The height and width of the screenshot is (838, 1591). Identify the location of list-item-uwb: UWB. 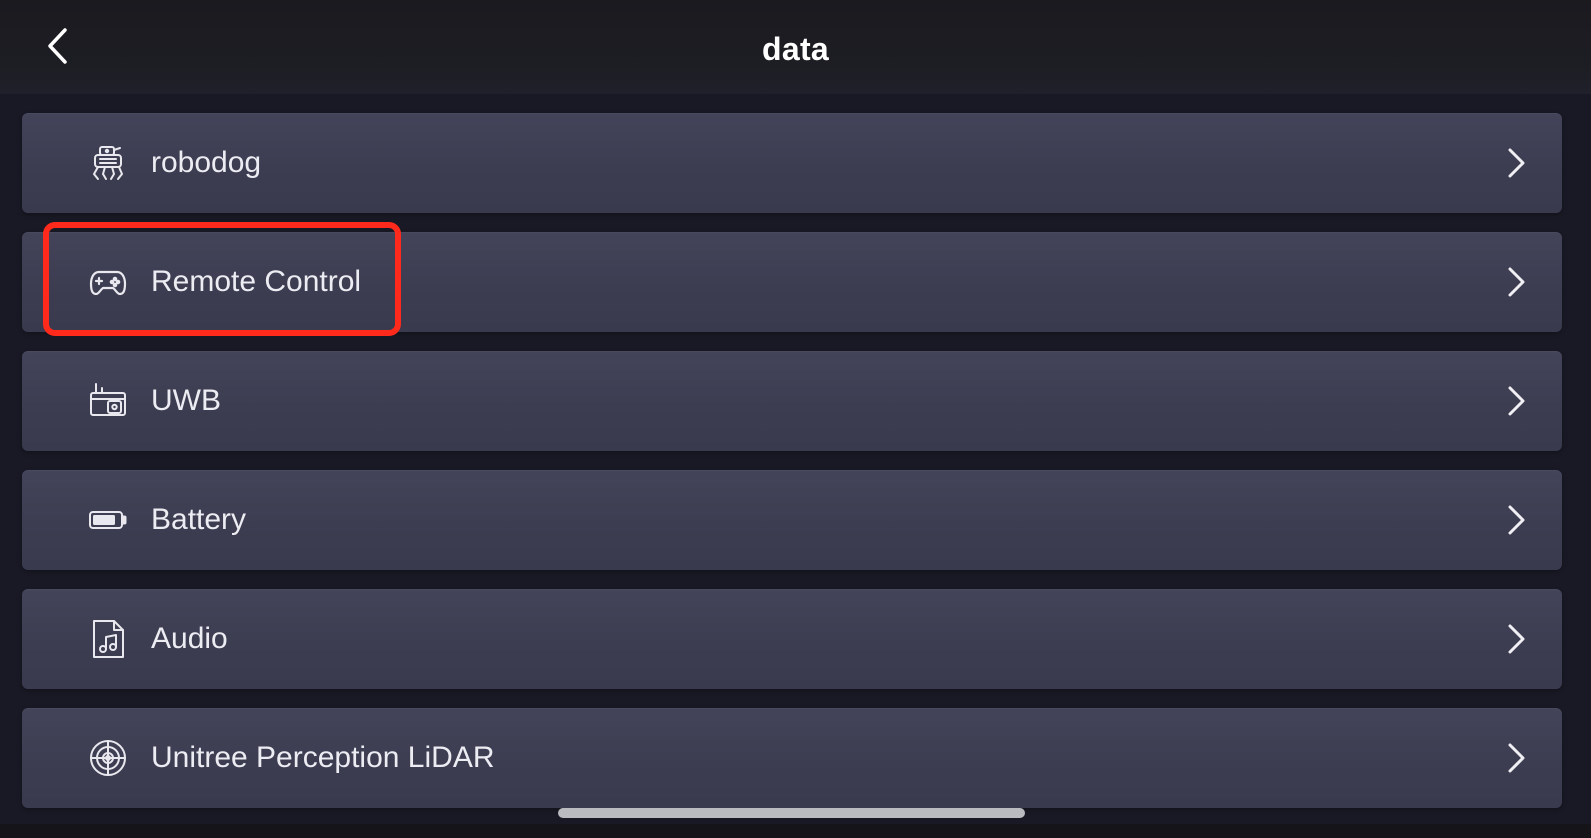
(792, 401).